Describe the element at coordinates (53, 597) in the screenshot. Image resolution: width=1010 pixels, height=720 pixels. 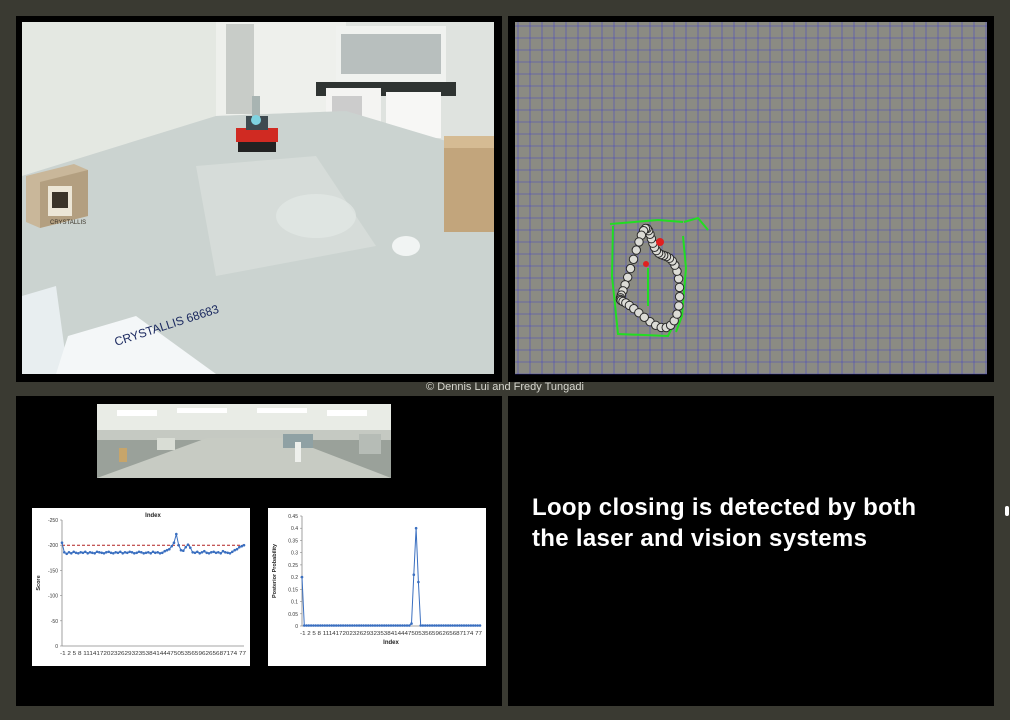
I see `y-tick-label: -100` at that location.